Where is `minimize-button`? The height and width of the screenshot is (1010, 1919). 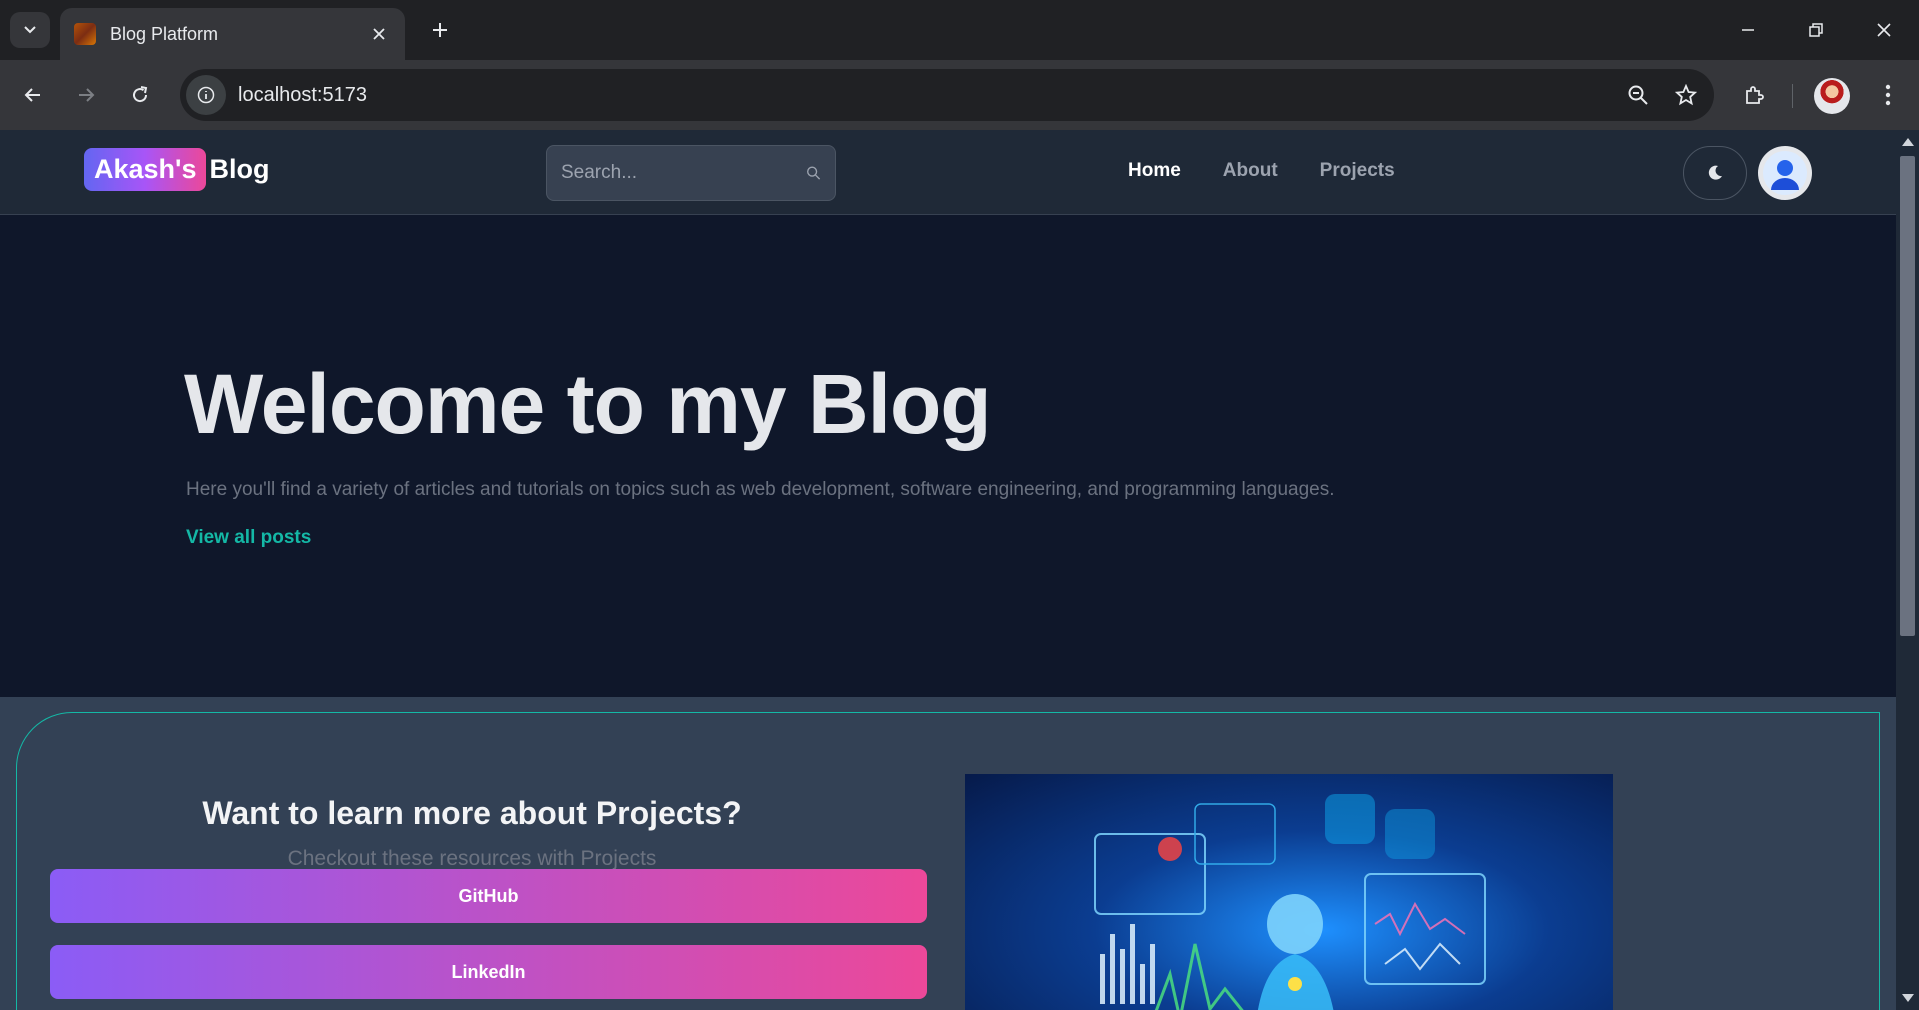
minimize-button is located at coordinates (1748, 30).